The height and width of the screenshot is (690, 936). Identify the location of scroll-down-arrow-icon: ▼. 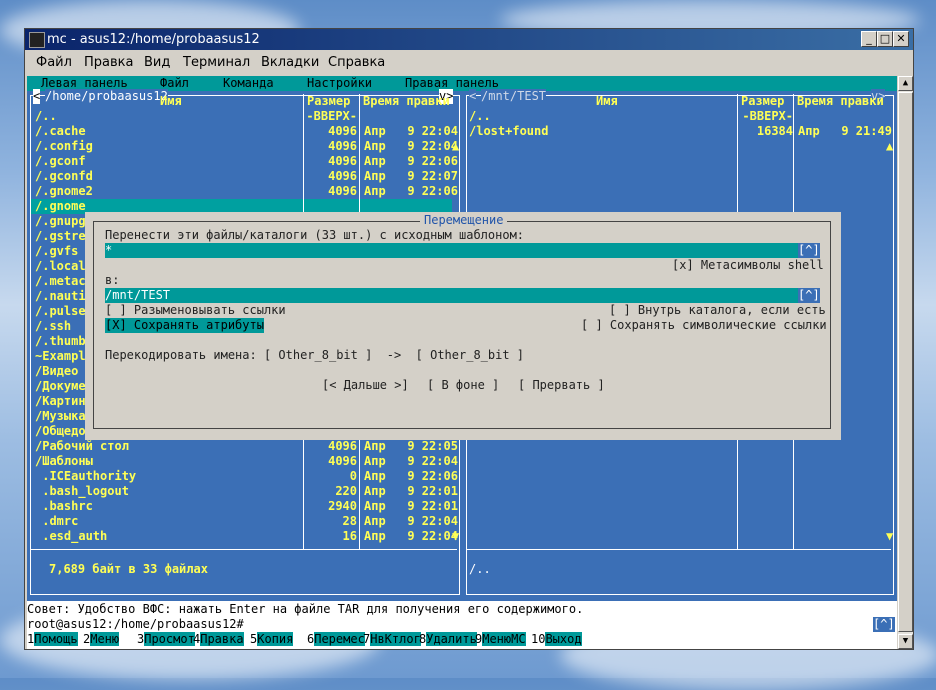
(905, 641).